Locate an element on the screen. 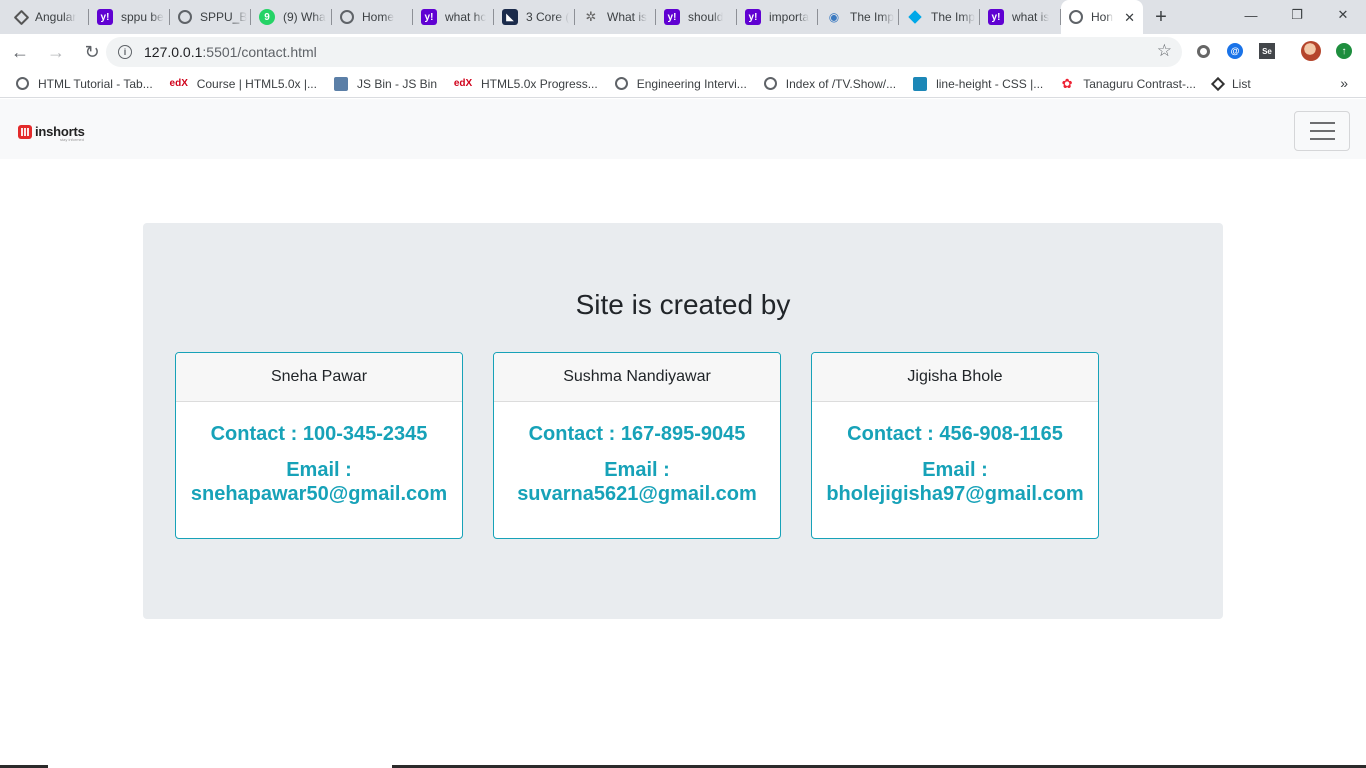 This screenshot has height=768, width=1366. update-icon: ↑ is located at coordinates (1344, 51).